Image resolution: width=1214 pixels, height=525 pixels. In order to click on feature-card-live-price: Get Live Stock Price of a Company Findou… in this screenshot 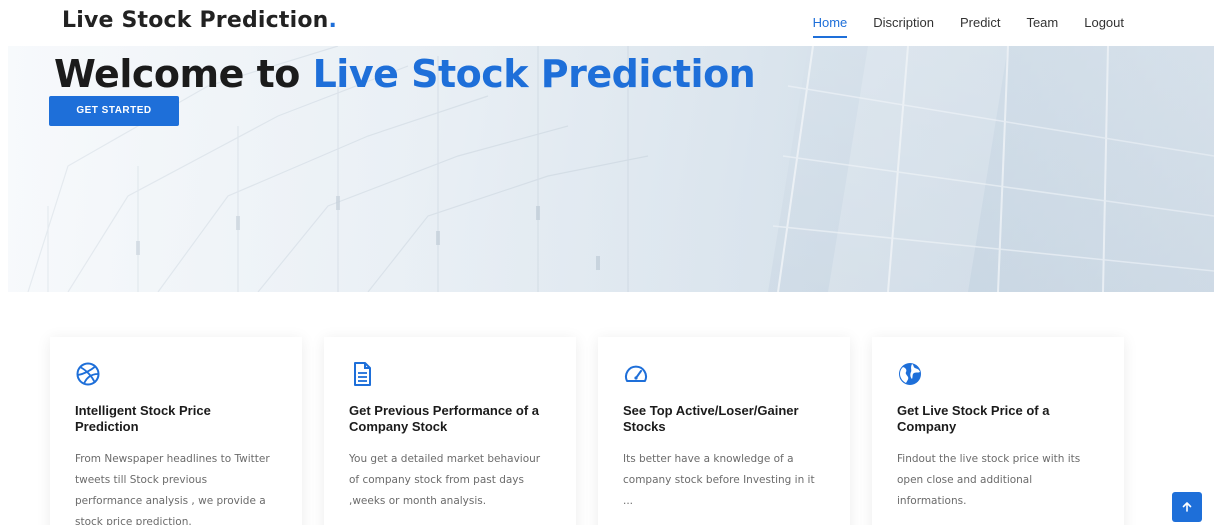, I will do `click(998, 431)`.